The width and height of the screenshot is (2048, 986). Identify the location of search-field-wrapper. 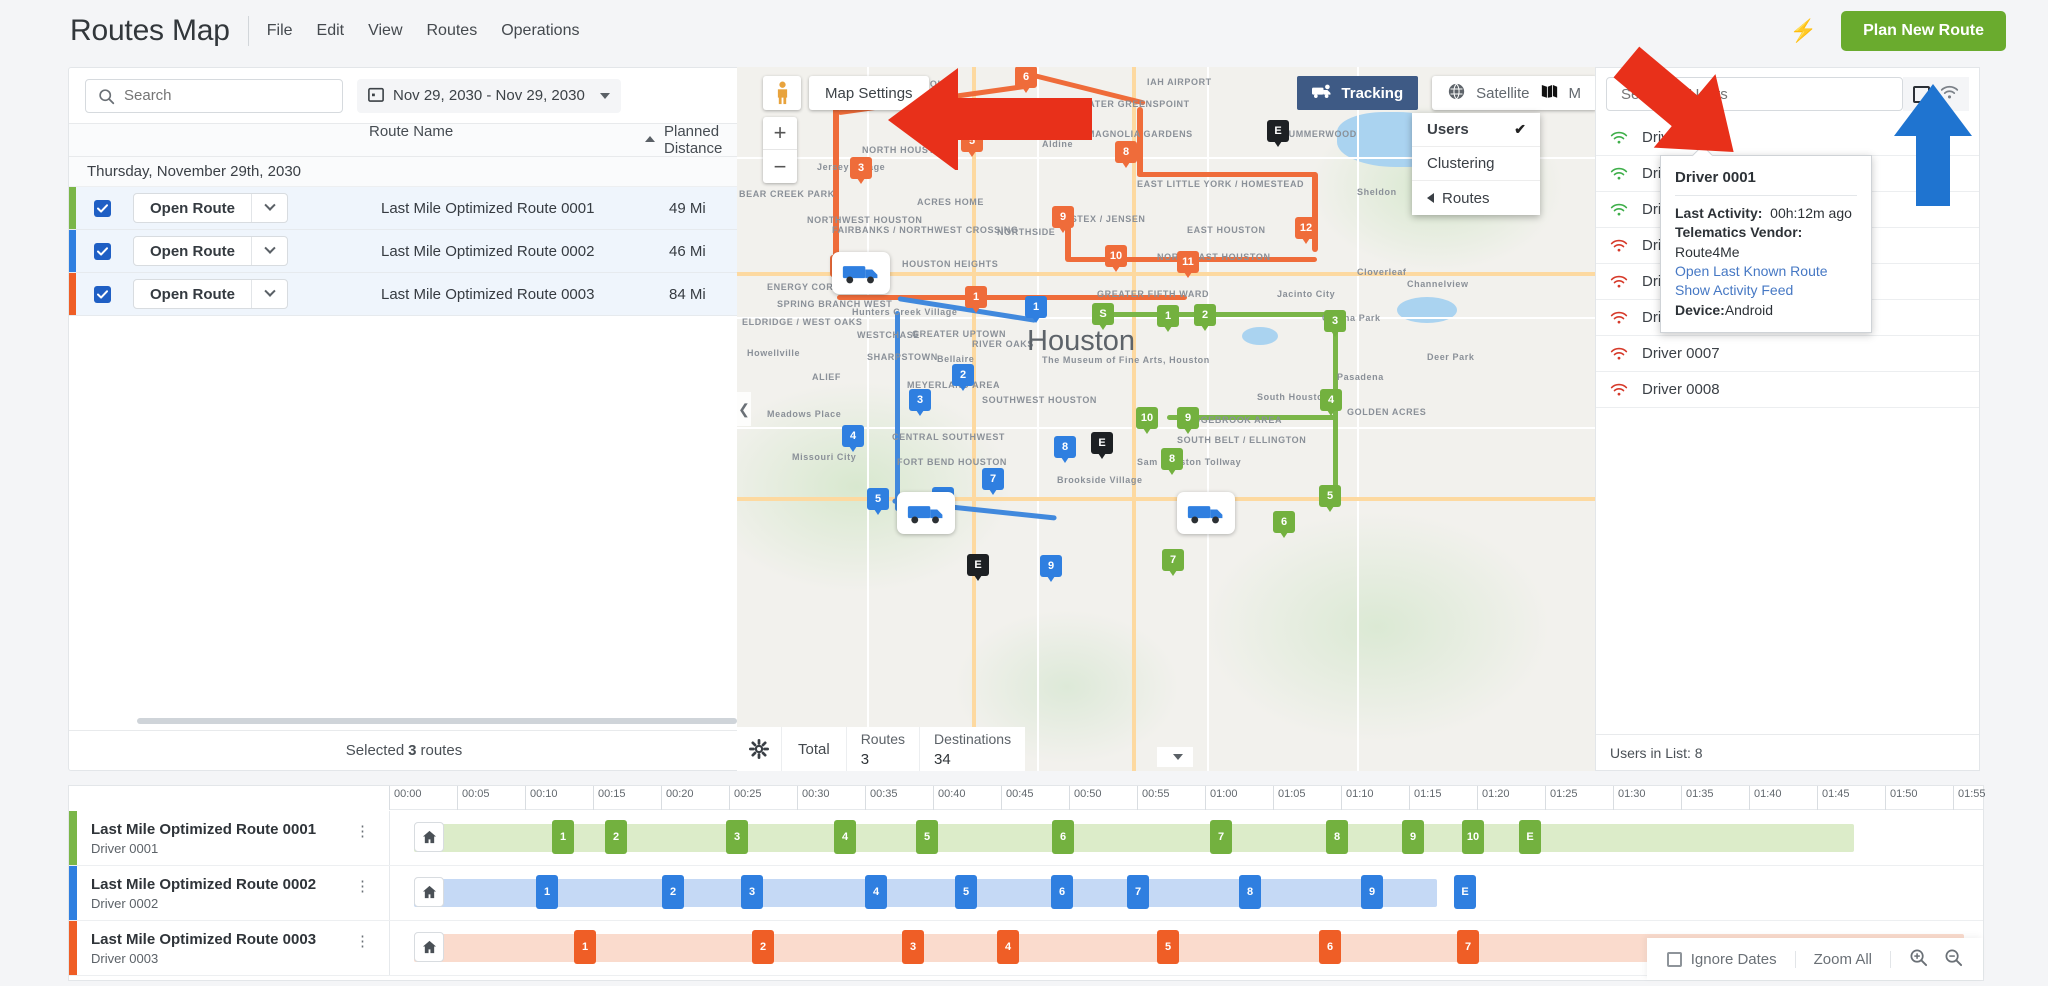
(214, 95).